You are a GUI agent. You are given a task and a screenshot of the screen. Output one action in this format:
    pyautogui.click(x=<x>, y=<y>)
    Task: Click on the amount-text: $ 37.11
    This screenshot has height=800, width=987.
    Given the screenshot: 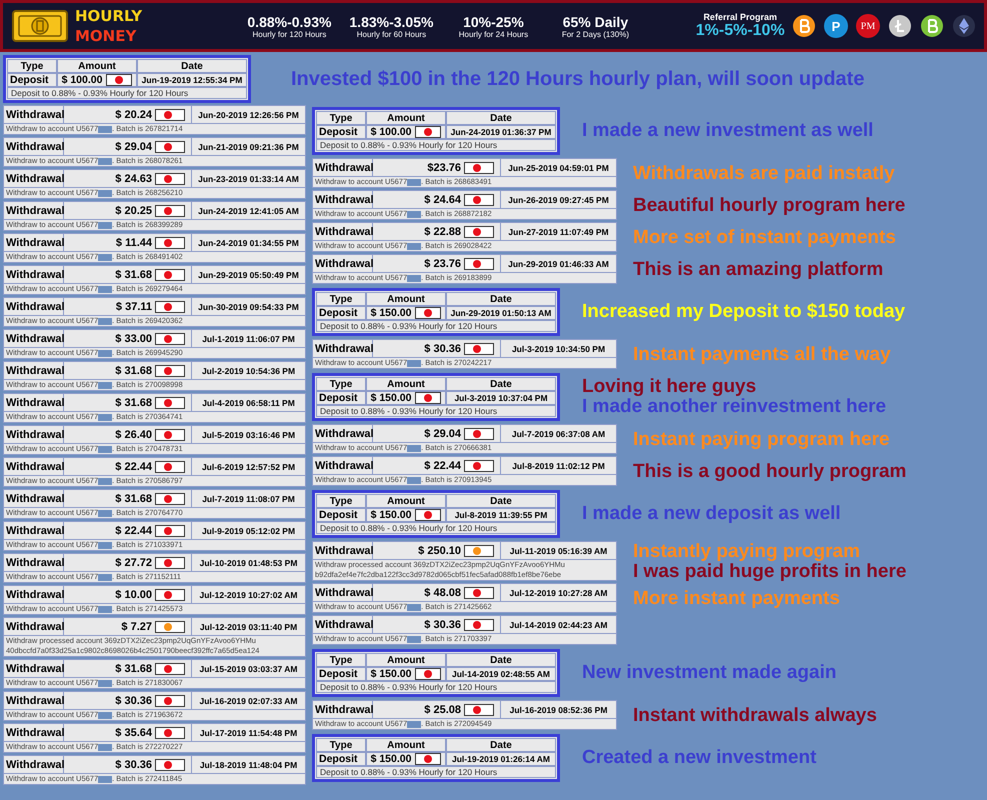 What is the action you would take?
    pyautogui.click(x=134, y=306)
    